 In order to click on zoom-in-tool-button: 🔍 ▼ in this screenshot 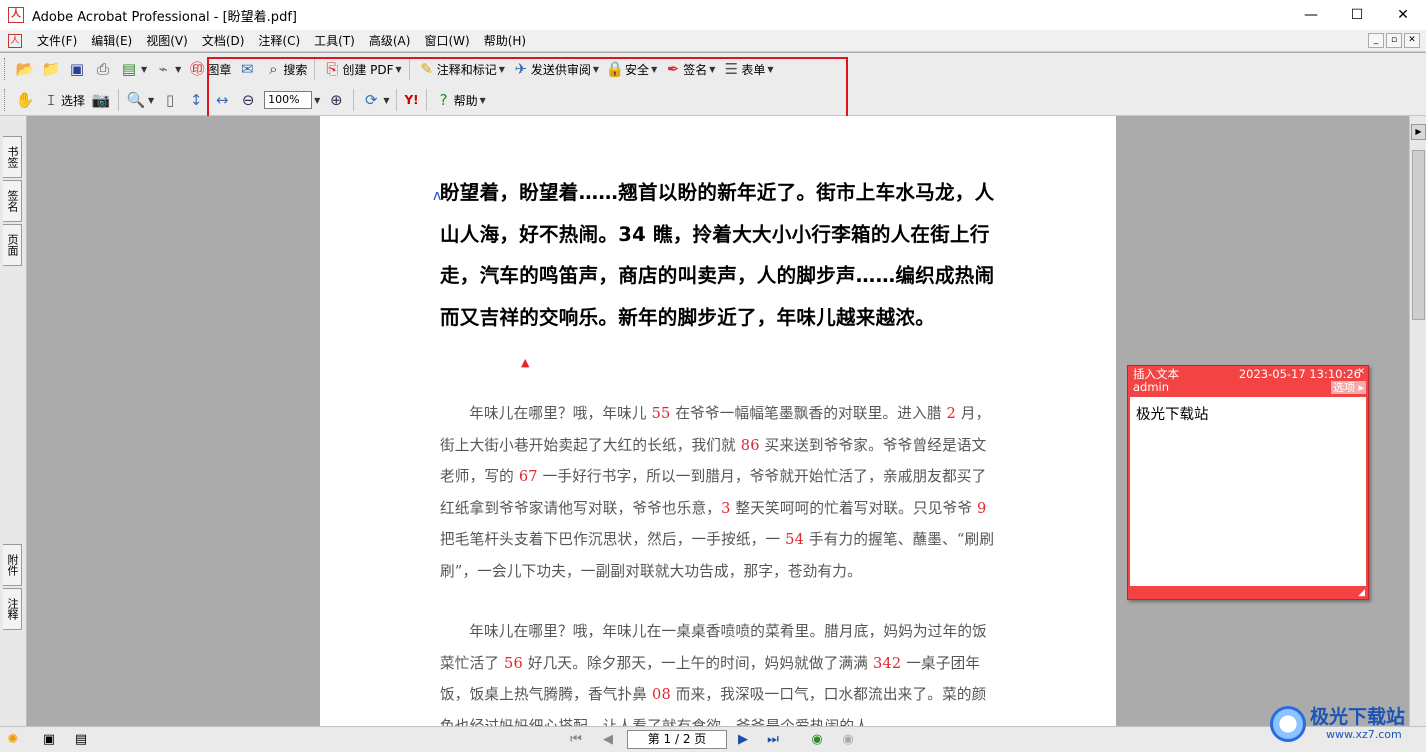, I will do `click(140, 100)`.